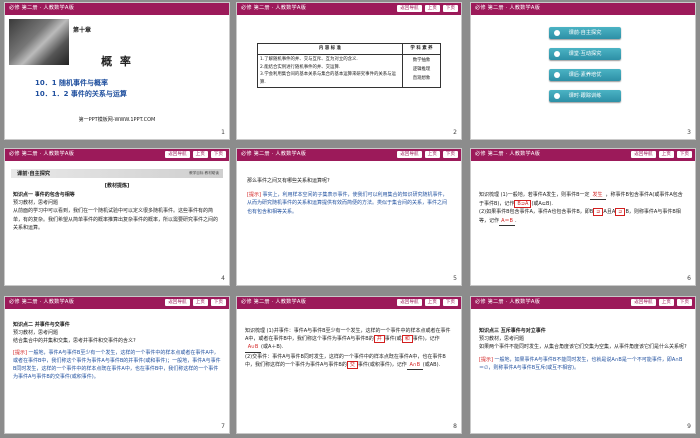  Describe the element at coordinates (585, 96) in the screenshot. I see `menu-item-homework: 课时·跟踪训练` at that location.